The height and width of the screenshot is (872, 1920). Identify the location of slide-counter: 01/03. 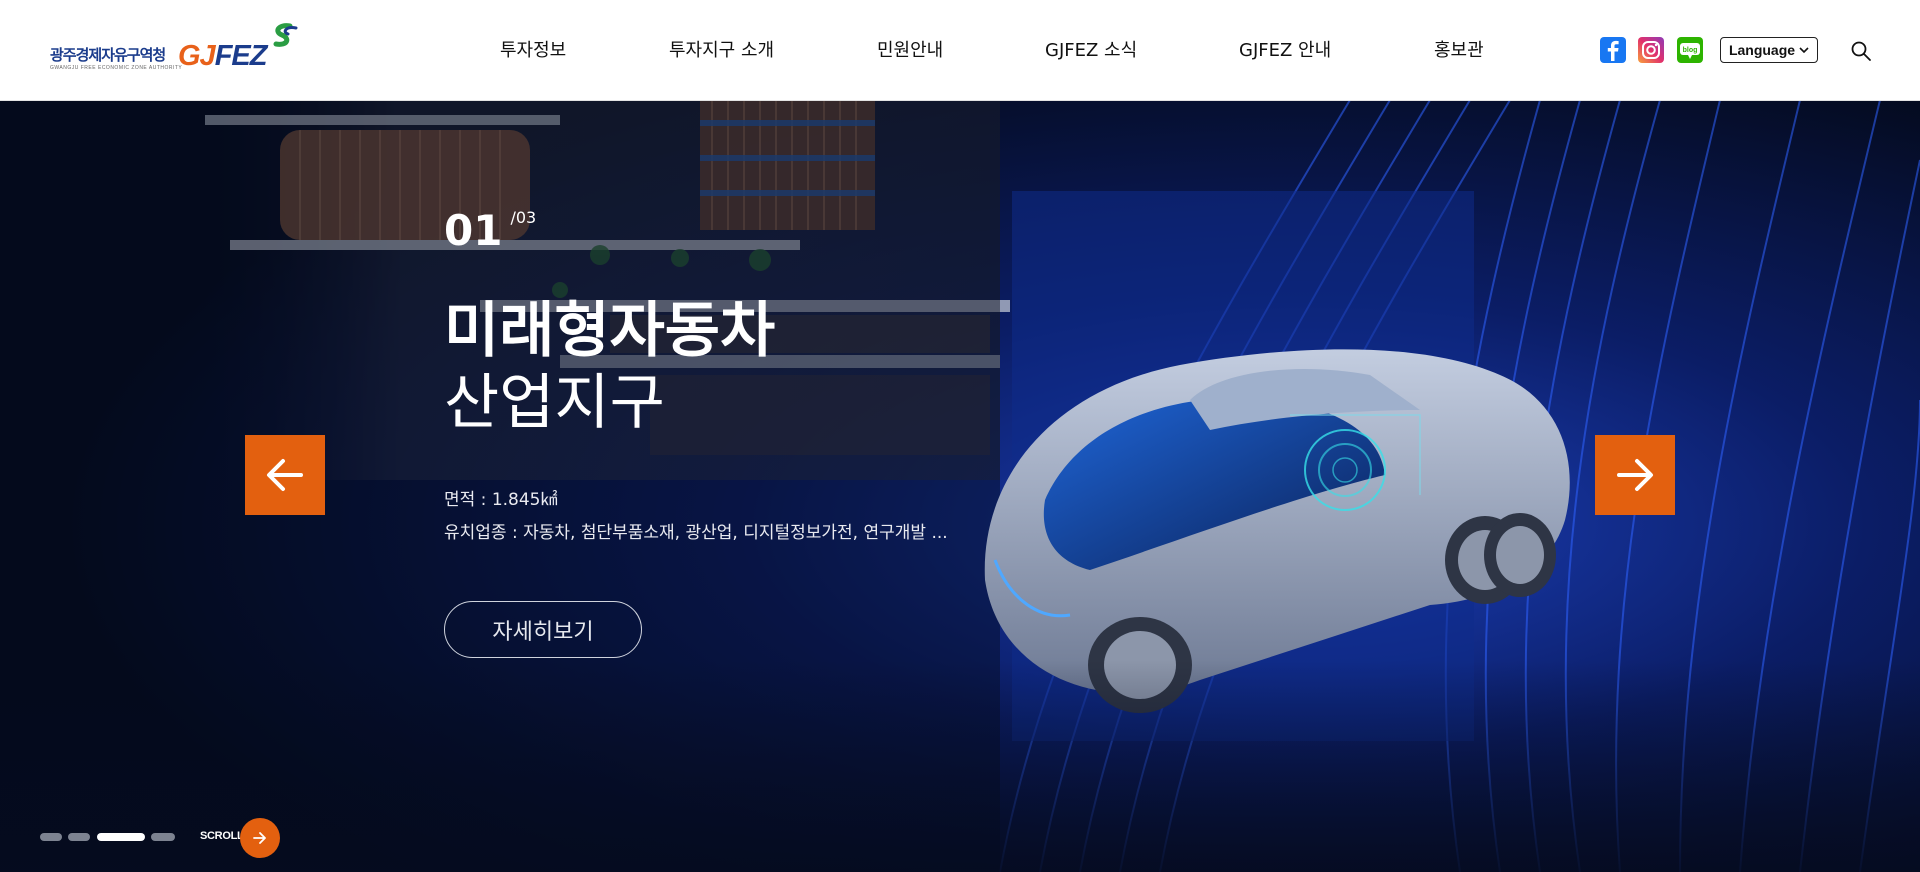
(490, 230).